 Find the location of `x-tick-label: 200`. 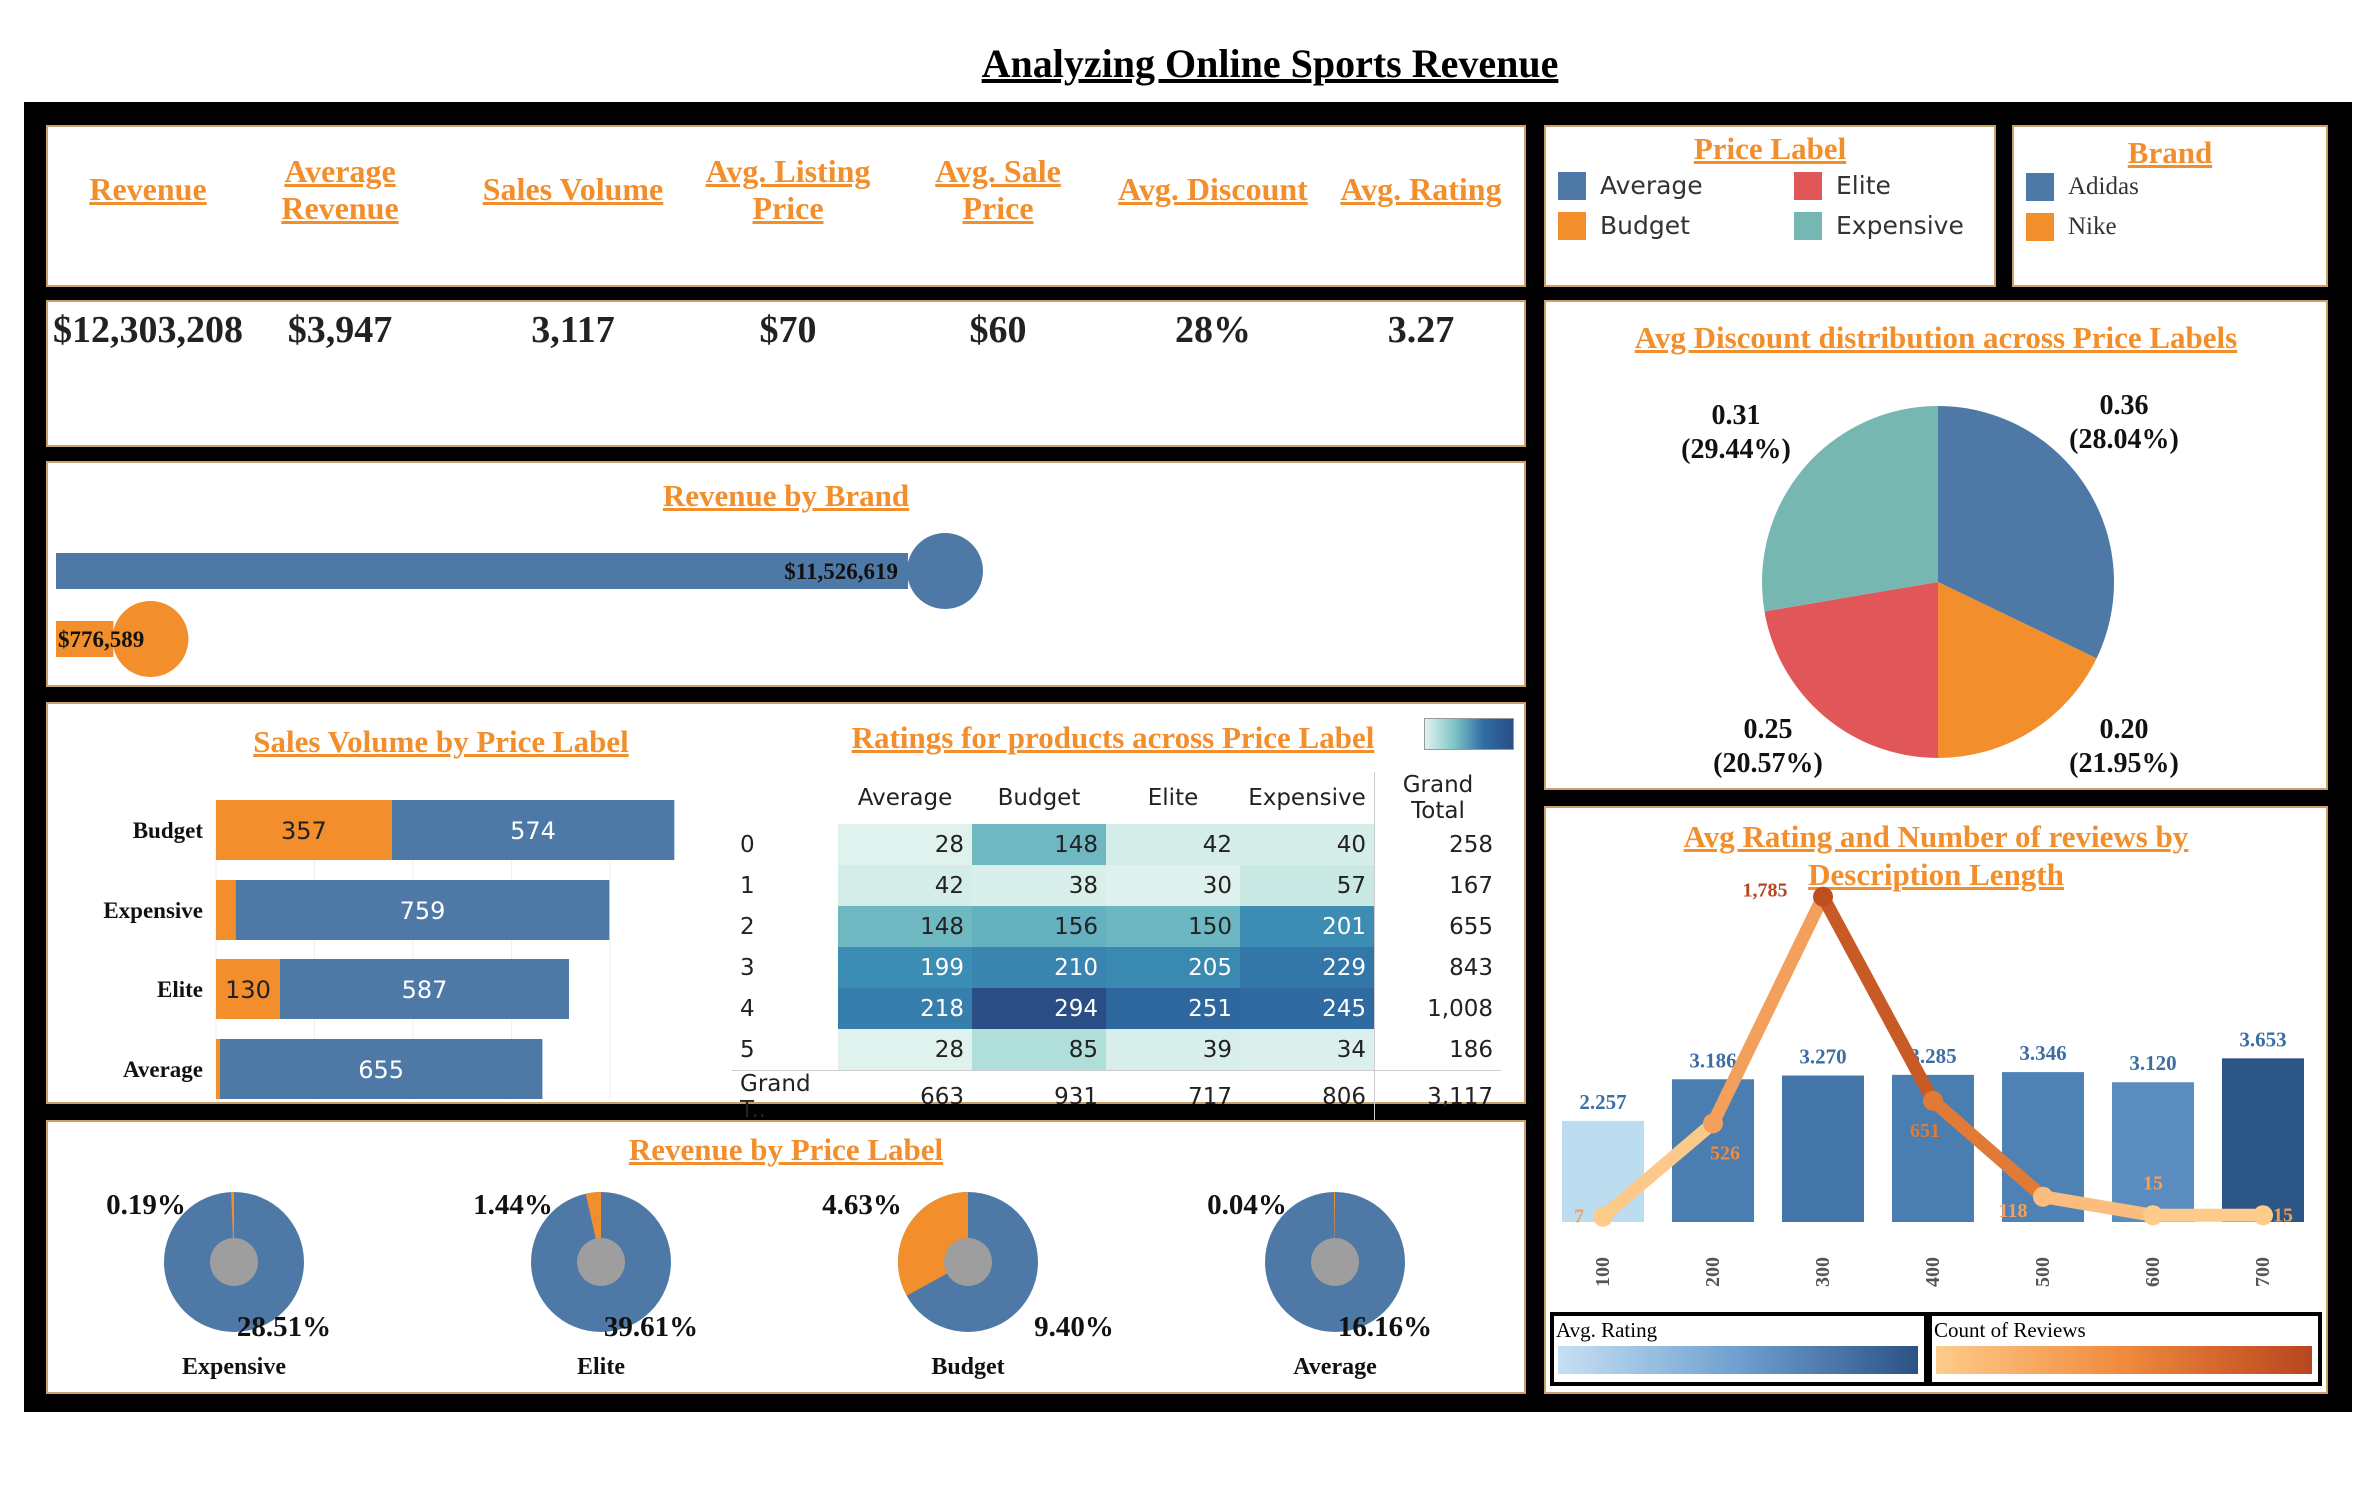

x-tick-label: 200 is located at coordinates (1713, 1272).